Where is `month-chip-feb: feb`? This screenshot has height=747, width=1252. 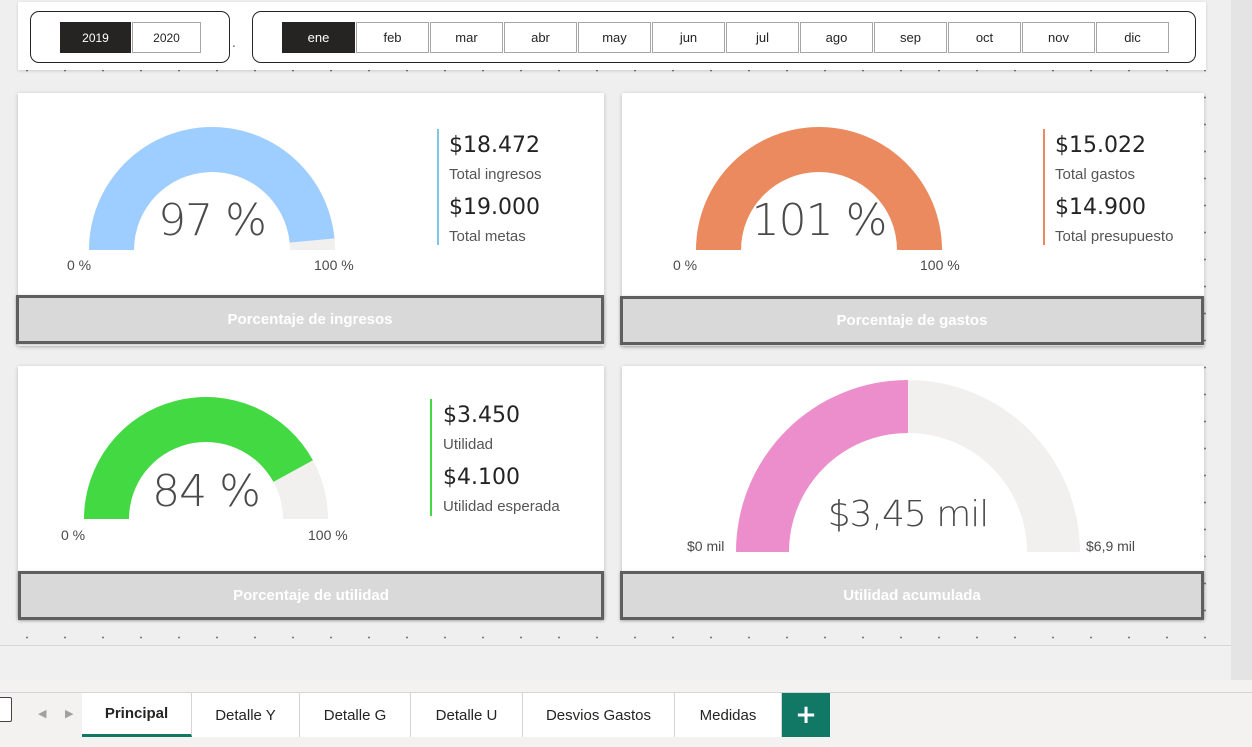
month-chip-feb: feb is located at coordinates (392, 37).